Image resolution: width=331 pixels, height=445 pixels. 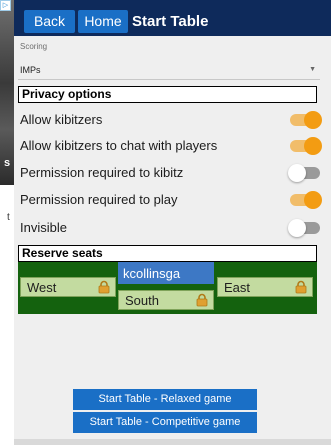 I want to click on permission-kibitz-toggle, so click(x=304, y=173).